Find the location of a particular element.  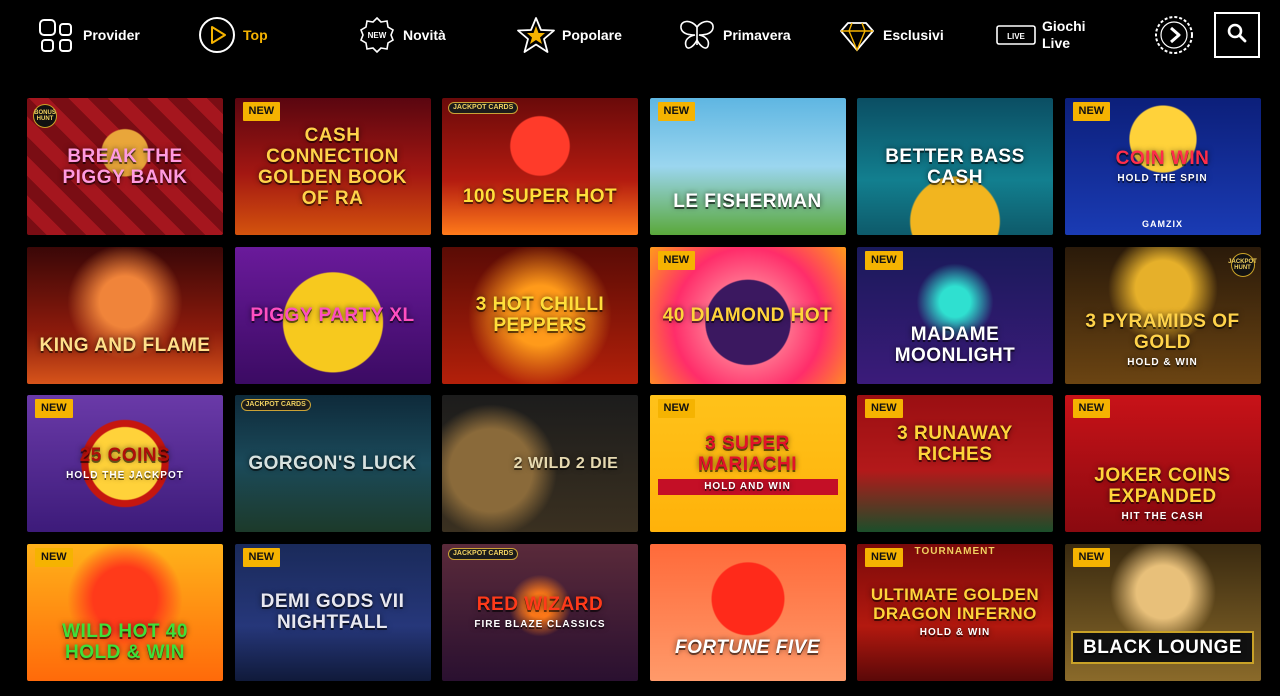

game-tile: Better Bass Cash is located at coordinates (955, 166).